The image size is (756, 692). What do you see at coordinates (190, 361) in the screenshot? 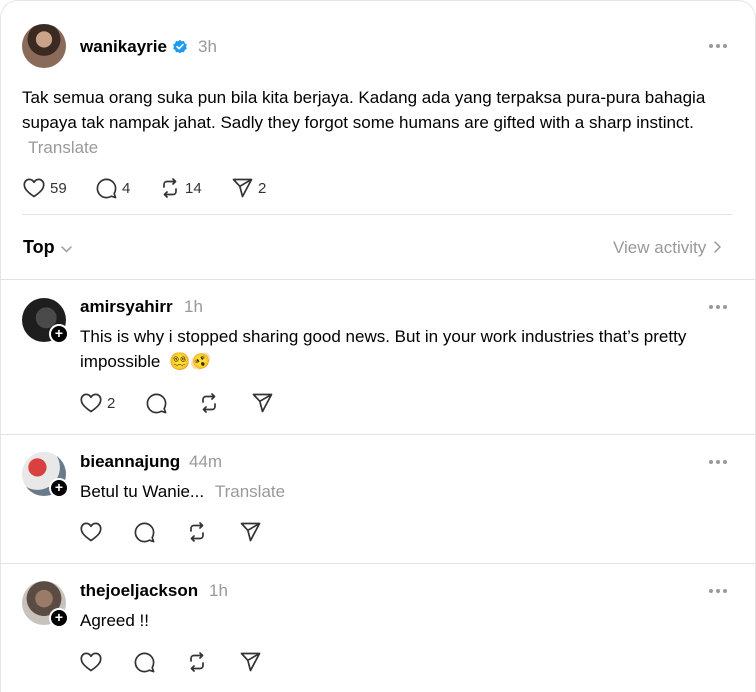
I see `reply-emojis: 😵‍💫🫨` at bounding box center [190, 361].